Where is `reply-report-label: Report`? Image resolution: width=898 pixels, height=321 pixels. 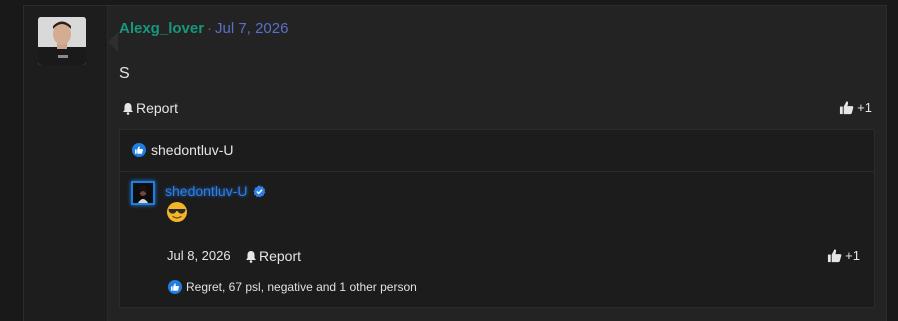 reply-report-label: Report is located at coordinates (280, 256).